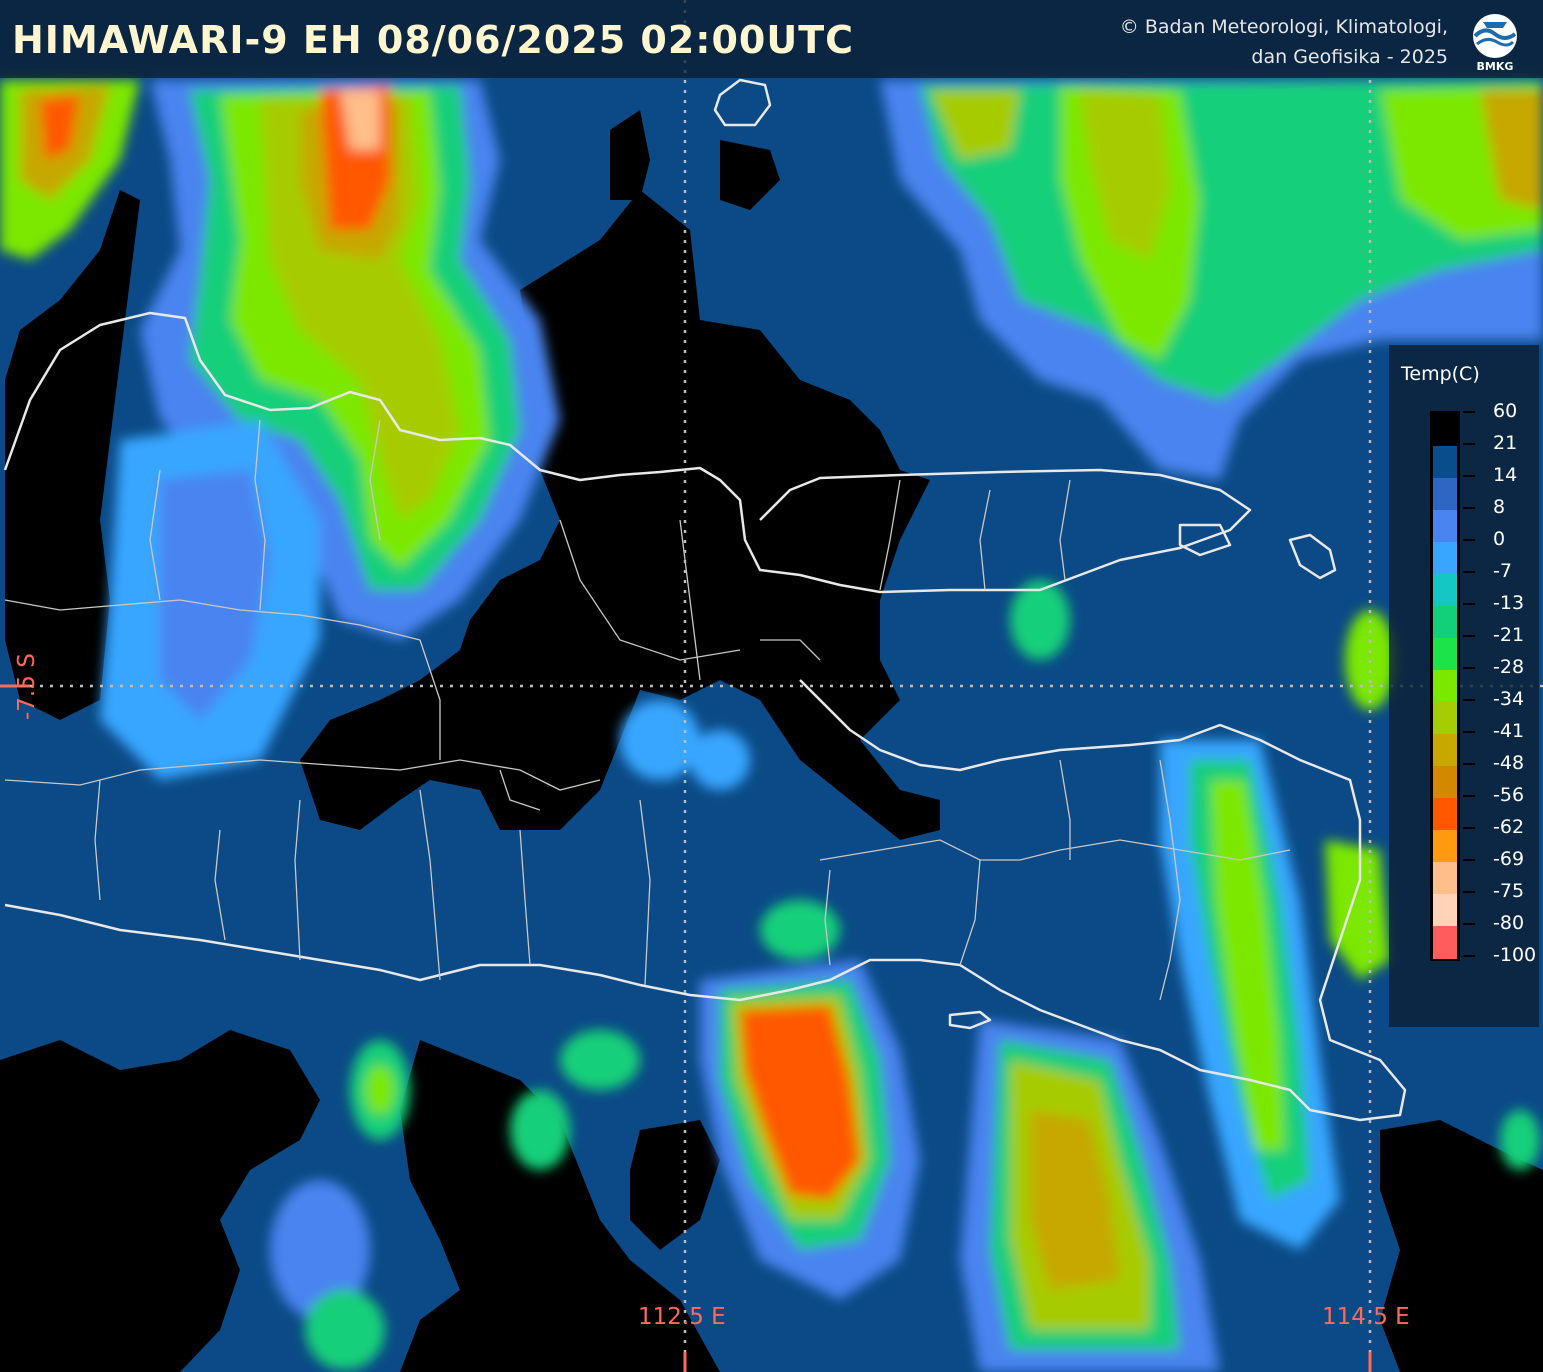 The height and width of the screenshot is (1372, 1543). What do you see at coordinates (27, 686) in the screenshot?
I see `latitude-label: -7.5 S` at bounding box center [27, 686].